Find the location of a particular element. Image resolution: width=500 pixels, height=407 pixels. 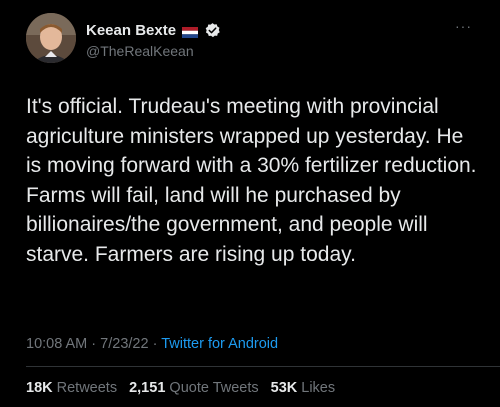

tweet-meta: 10:08 AM · 7/23/22 · Twitter for Android is located at coordinates (152, 344).